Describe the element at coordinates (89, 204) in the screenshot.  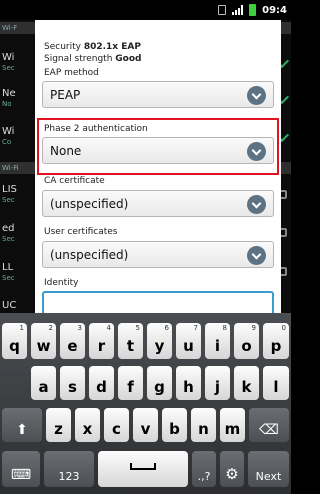
I see `ca-certificate-value: (unspecified)` at that location.